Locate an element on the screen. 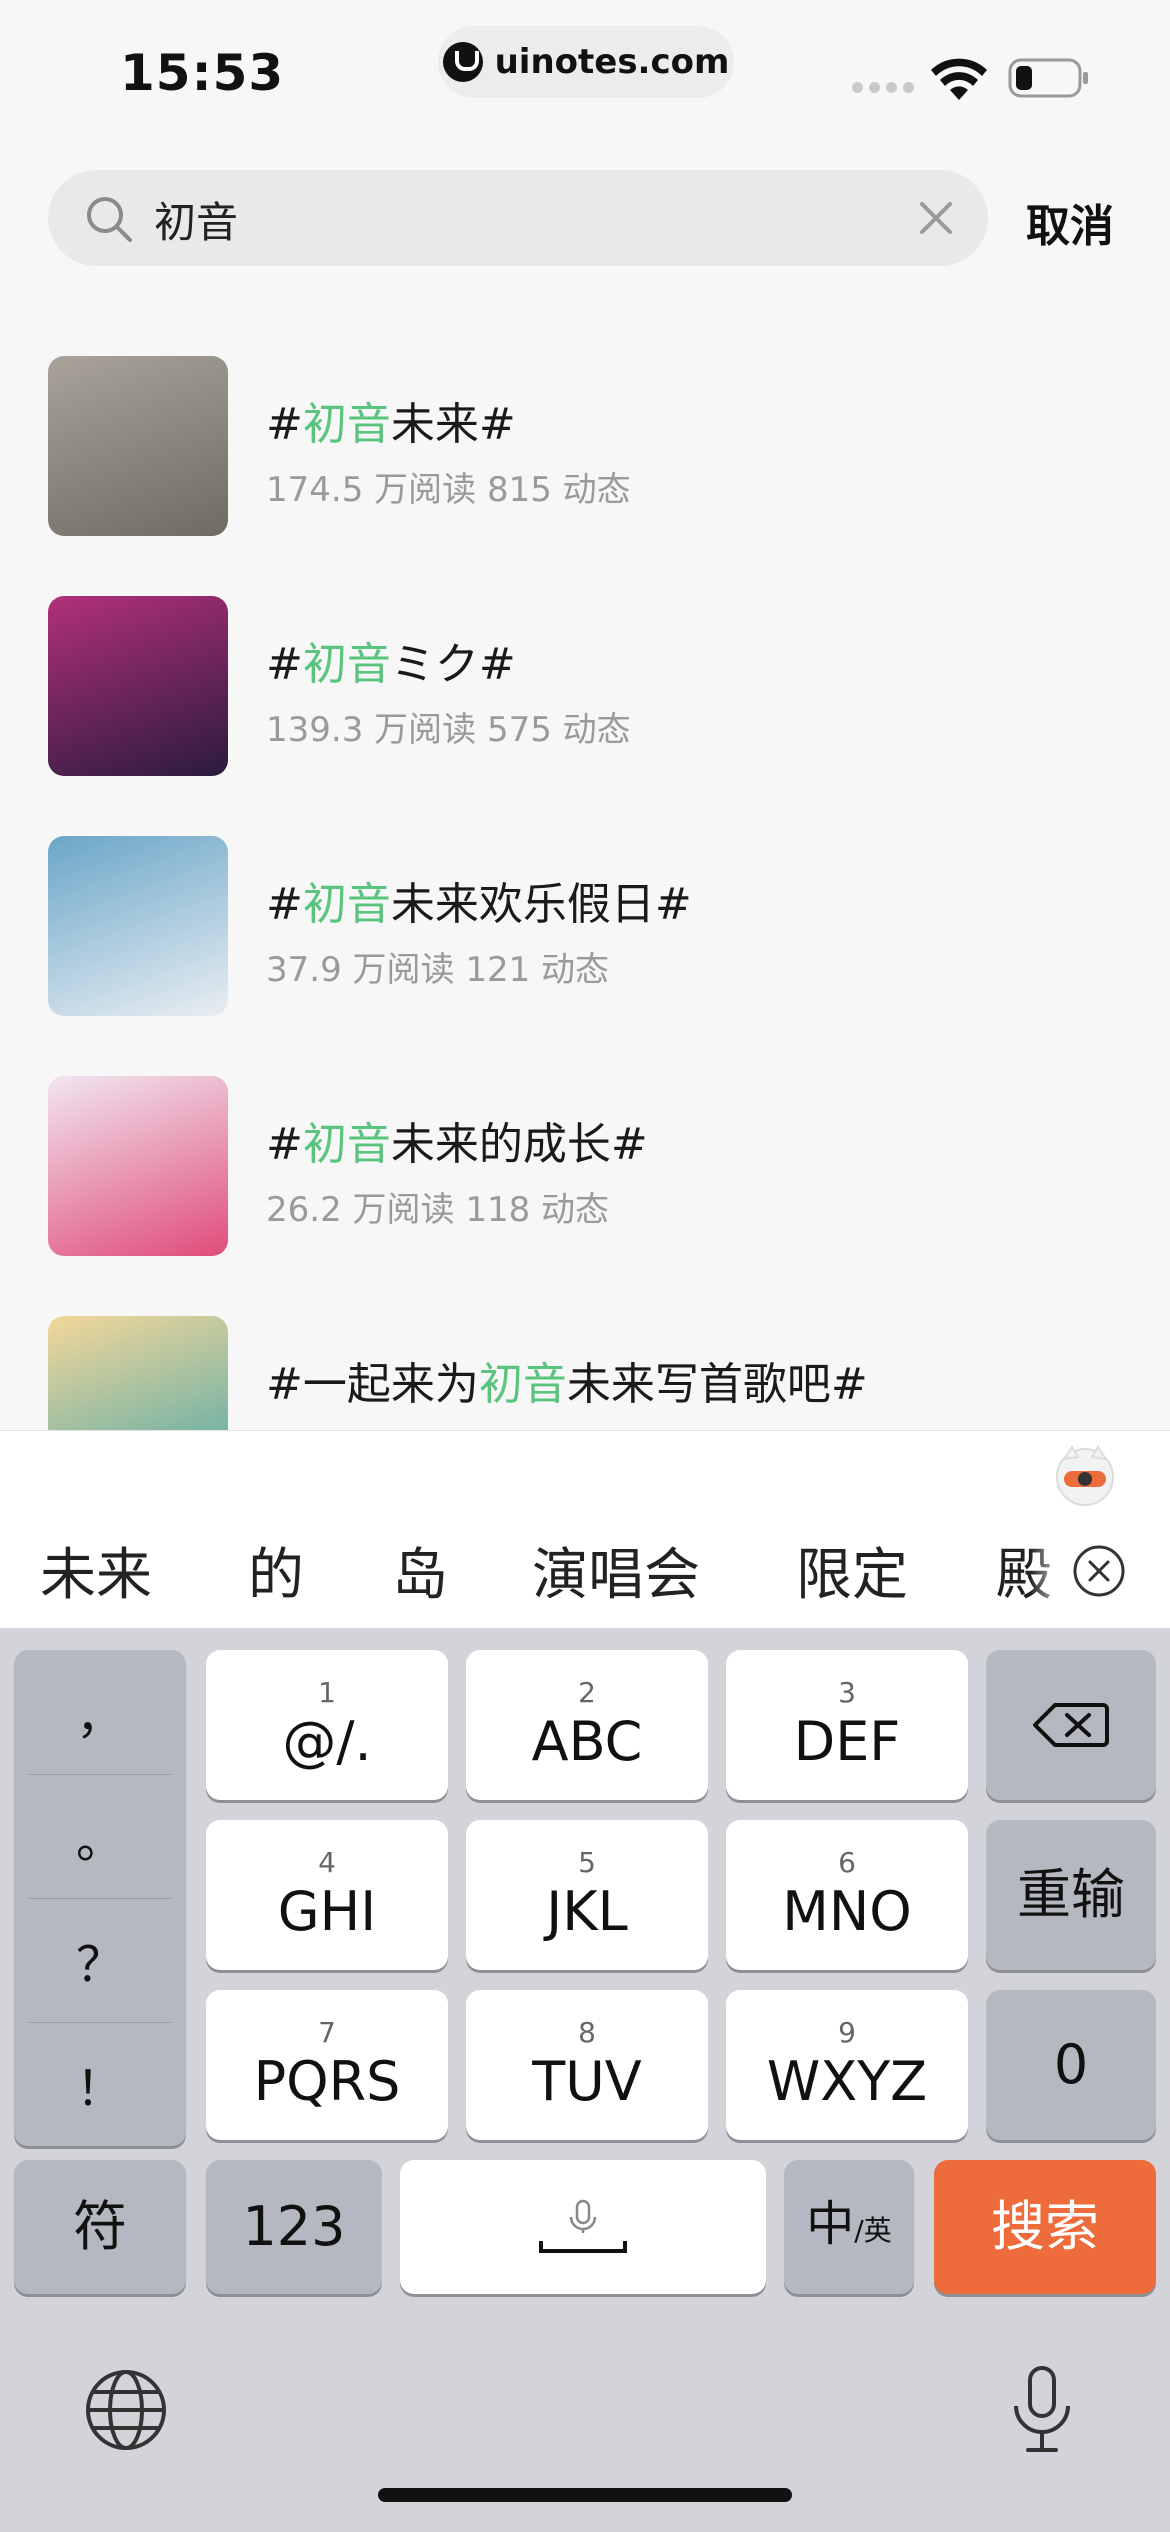 This screenshot has height=2532, width=1170. key-1: 1 @/. is located at coordinates (327, 1725).